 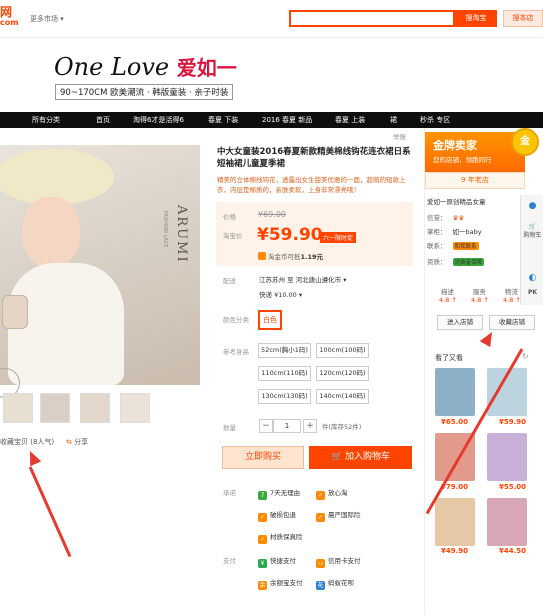 I want to click on size-label: 参考身高, so click(x=236, y=352).